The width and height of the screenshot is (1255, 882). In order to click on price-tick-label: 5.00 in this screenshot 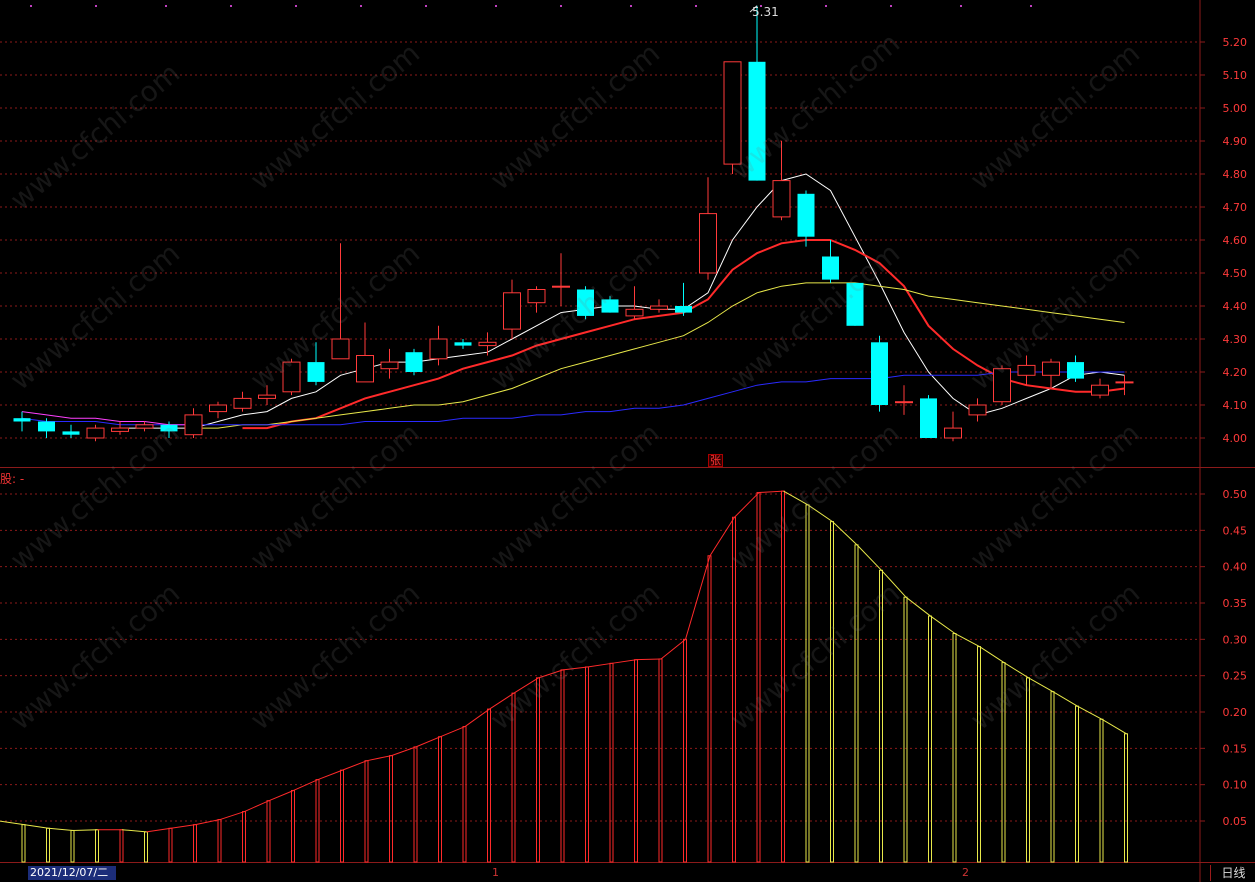, I will do `click(1235, 108)`.